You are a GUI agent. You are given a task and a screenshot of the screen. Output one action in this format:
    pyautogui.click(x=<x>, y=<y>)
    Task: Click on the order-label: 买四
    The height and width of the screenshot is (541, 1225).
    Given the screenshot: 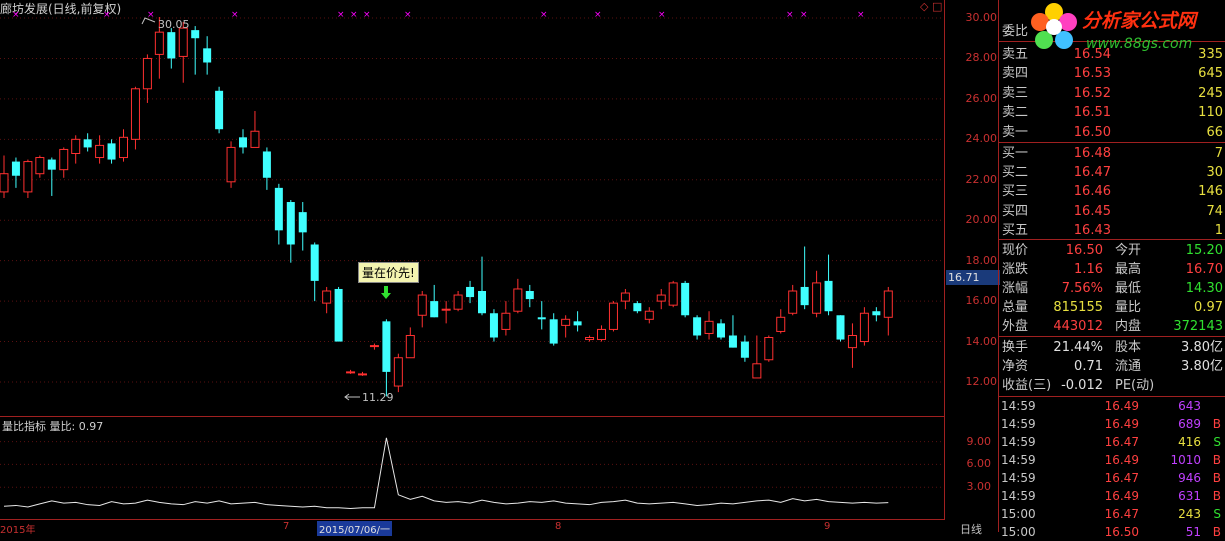 What is the action you would take?
    pyautogui.click(x=1015, y=211)
    